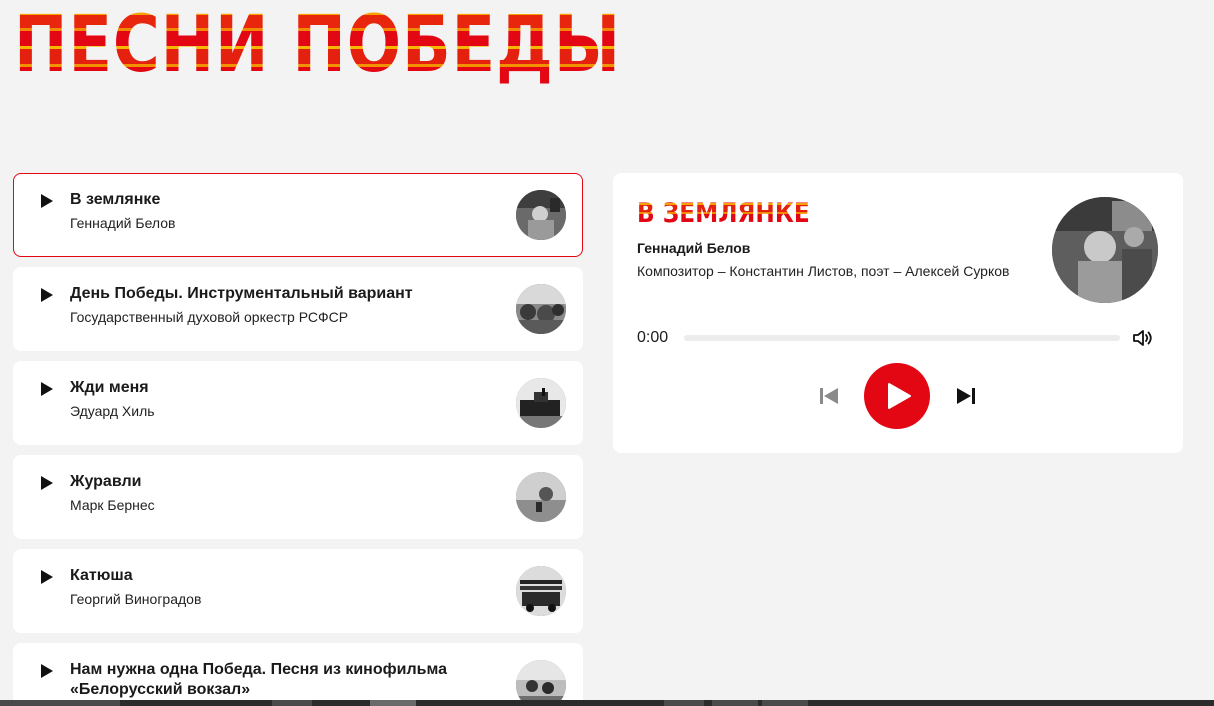 This screenshot has width=1214, height=706. Describe the element at coordinates (298, 497) in the screenshot. I see `track-item-zhuravli: Журавли Марк Бернес` at that location.